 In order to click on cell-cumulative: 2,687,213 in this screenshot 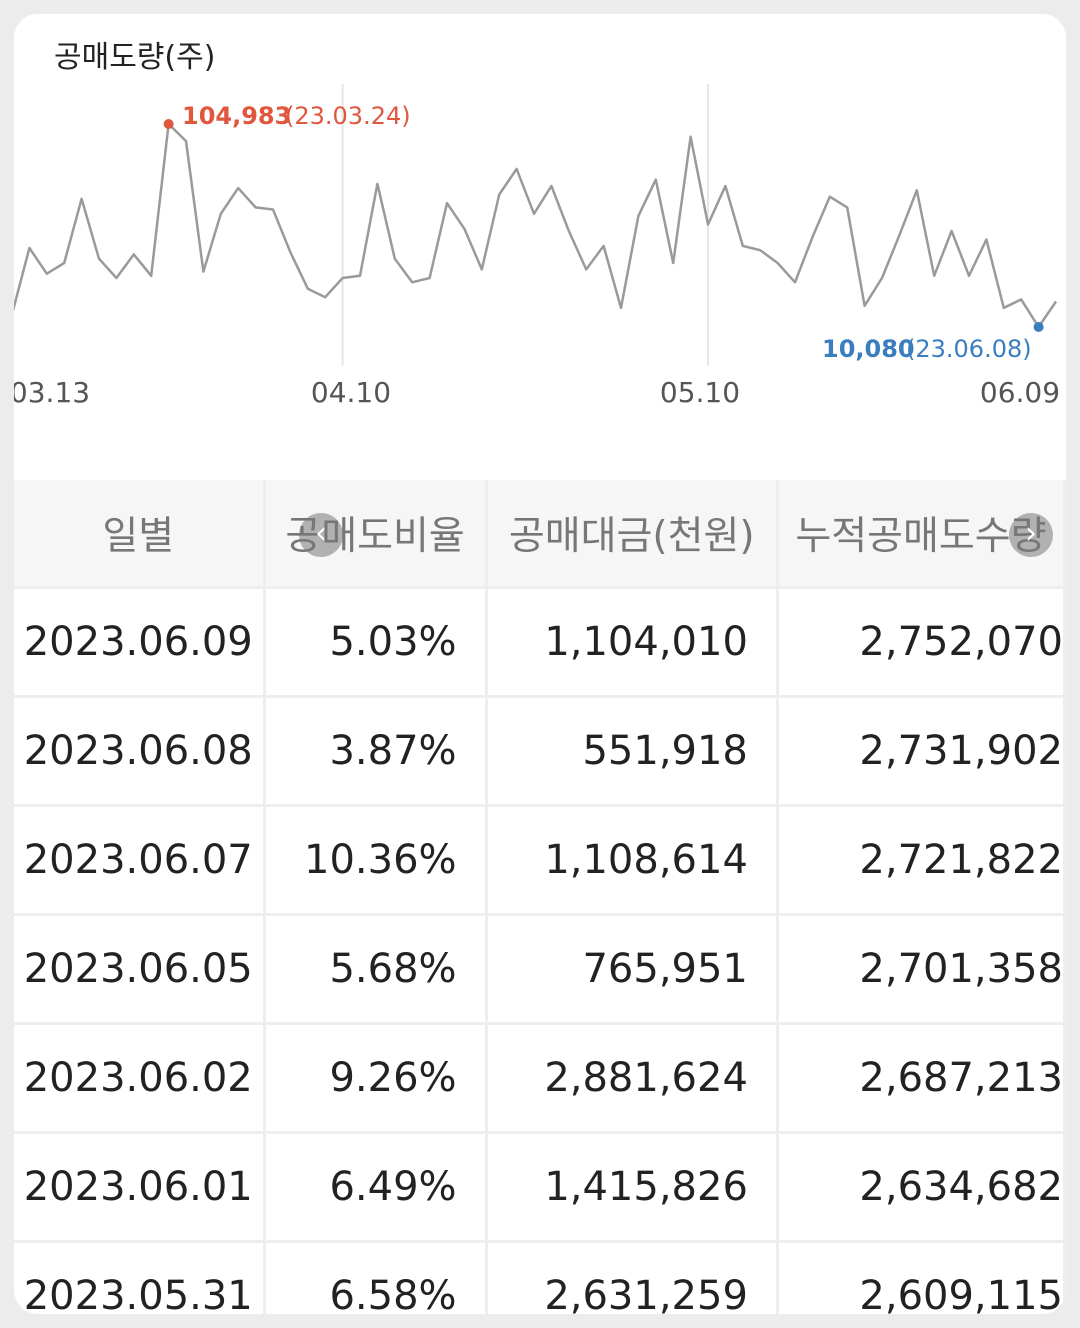, I will do `click(920, 1078)`.